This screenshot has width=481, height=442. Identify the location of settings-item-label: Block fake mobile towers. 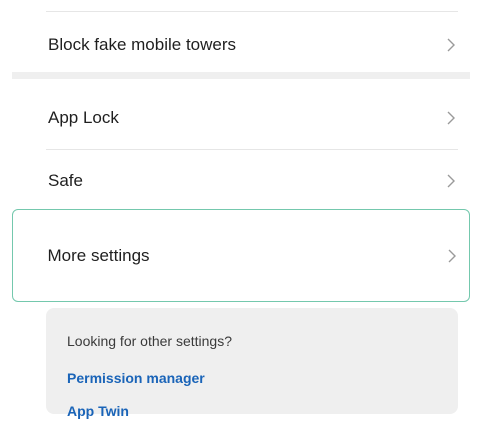
(142, 44).